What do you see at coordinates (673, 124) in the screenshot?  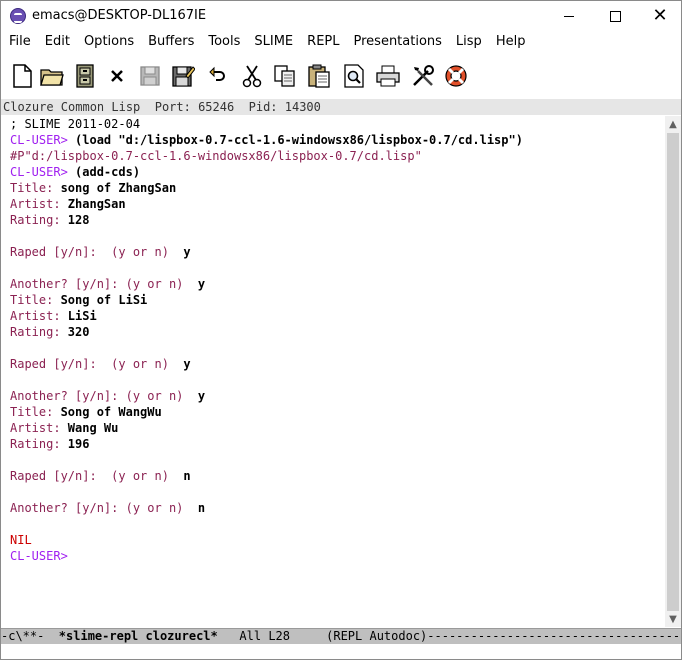 I see `scroll-up-arrow-icon: ▲` at bounding box center [673, 124].